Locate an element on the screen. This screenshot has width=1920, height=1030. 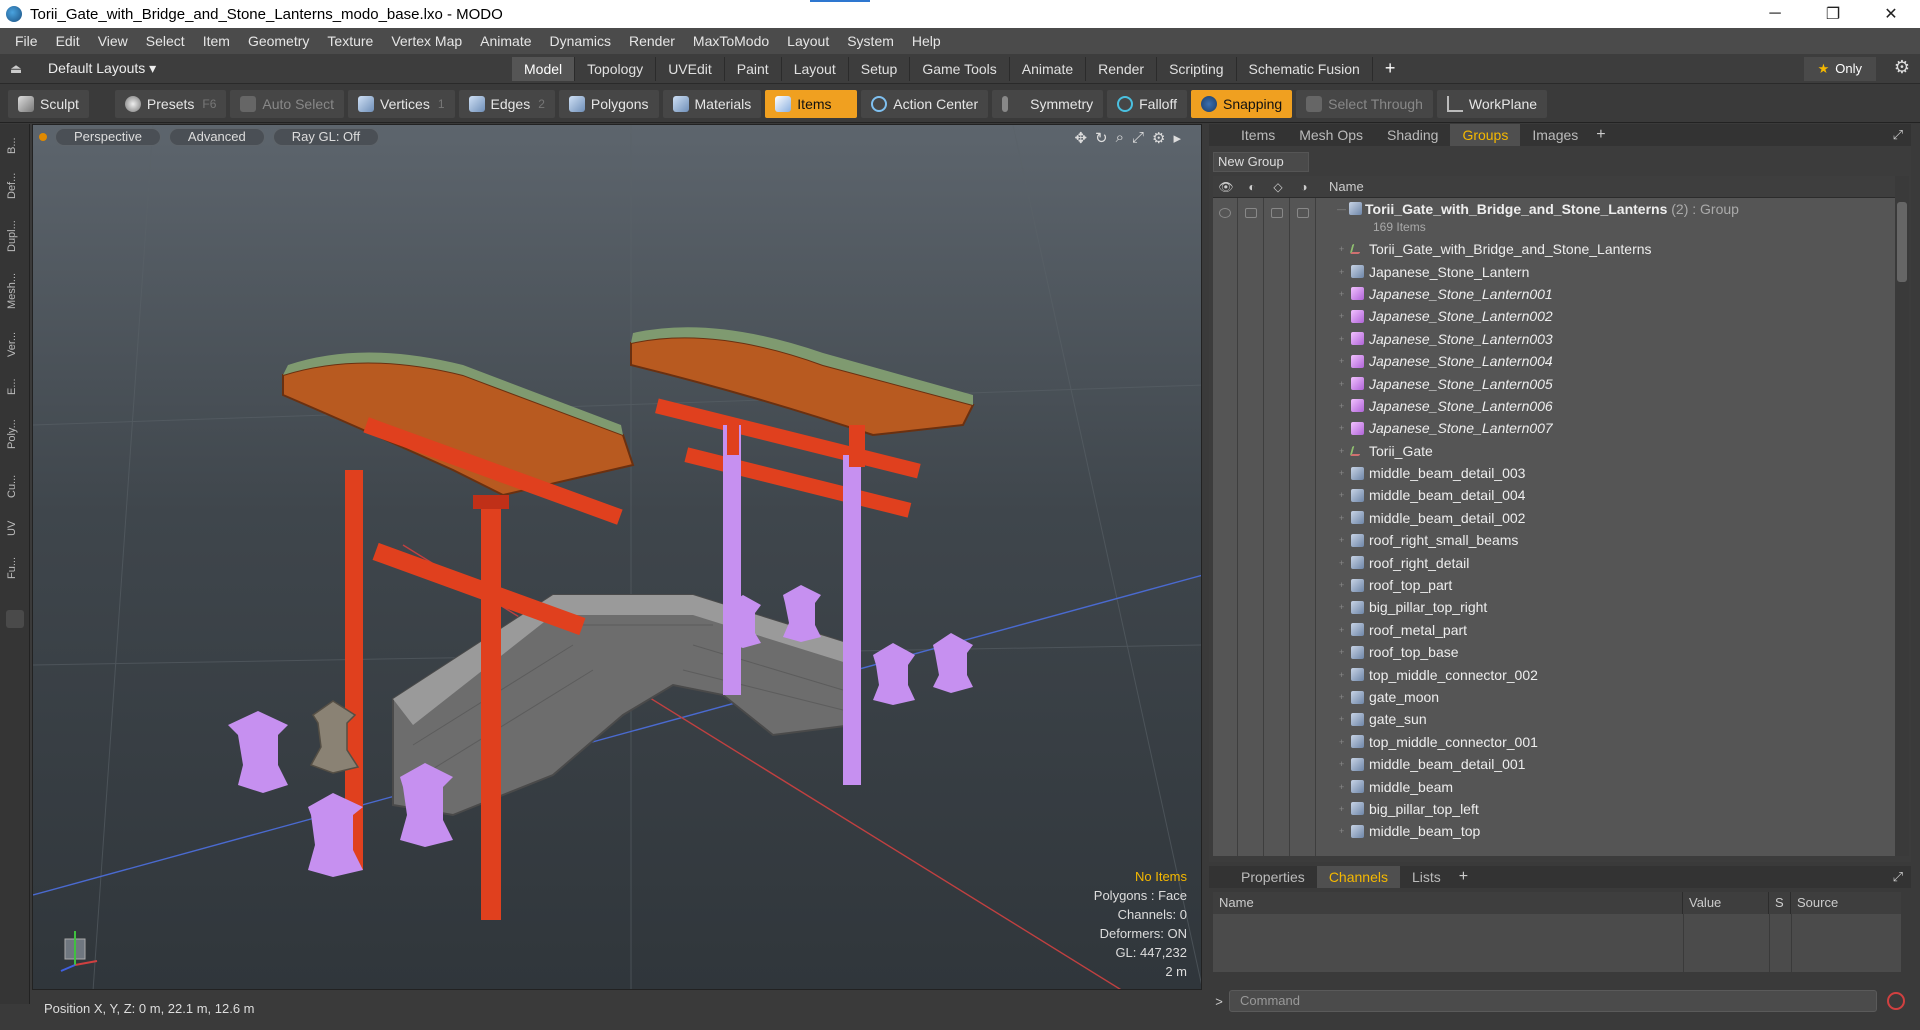
list-item: + roof_right_small_beams is located at coordinates (1554, 540).